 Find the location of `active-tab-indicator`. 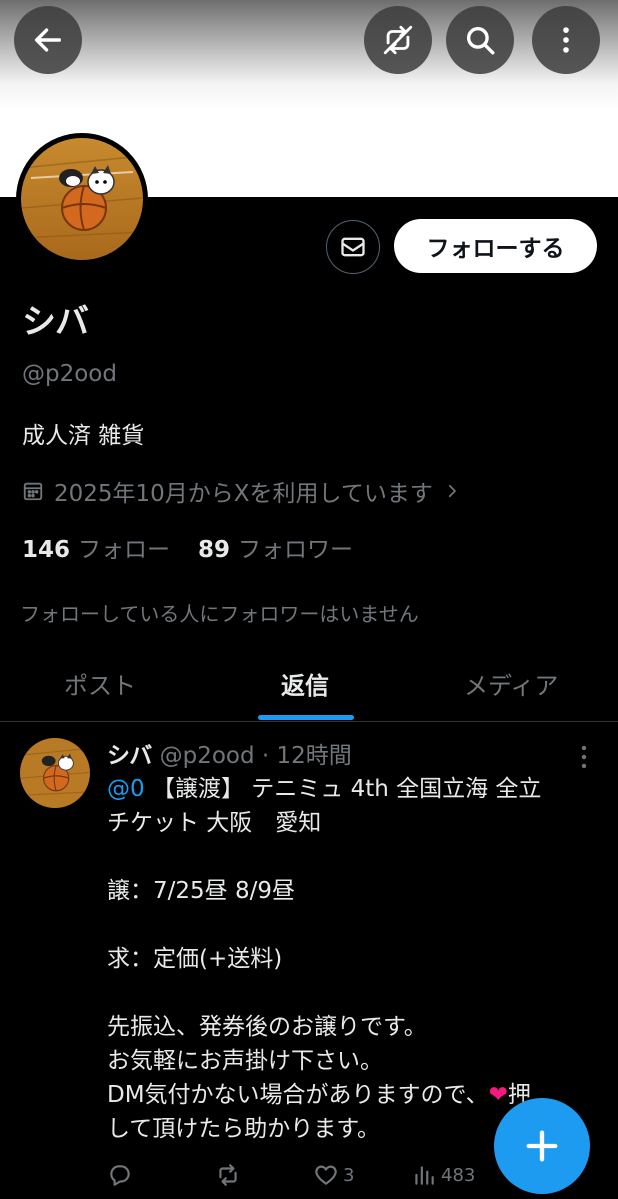

active-tab-indicator is located at coordinates (306, 717).